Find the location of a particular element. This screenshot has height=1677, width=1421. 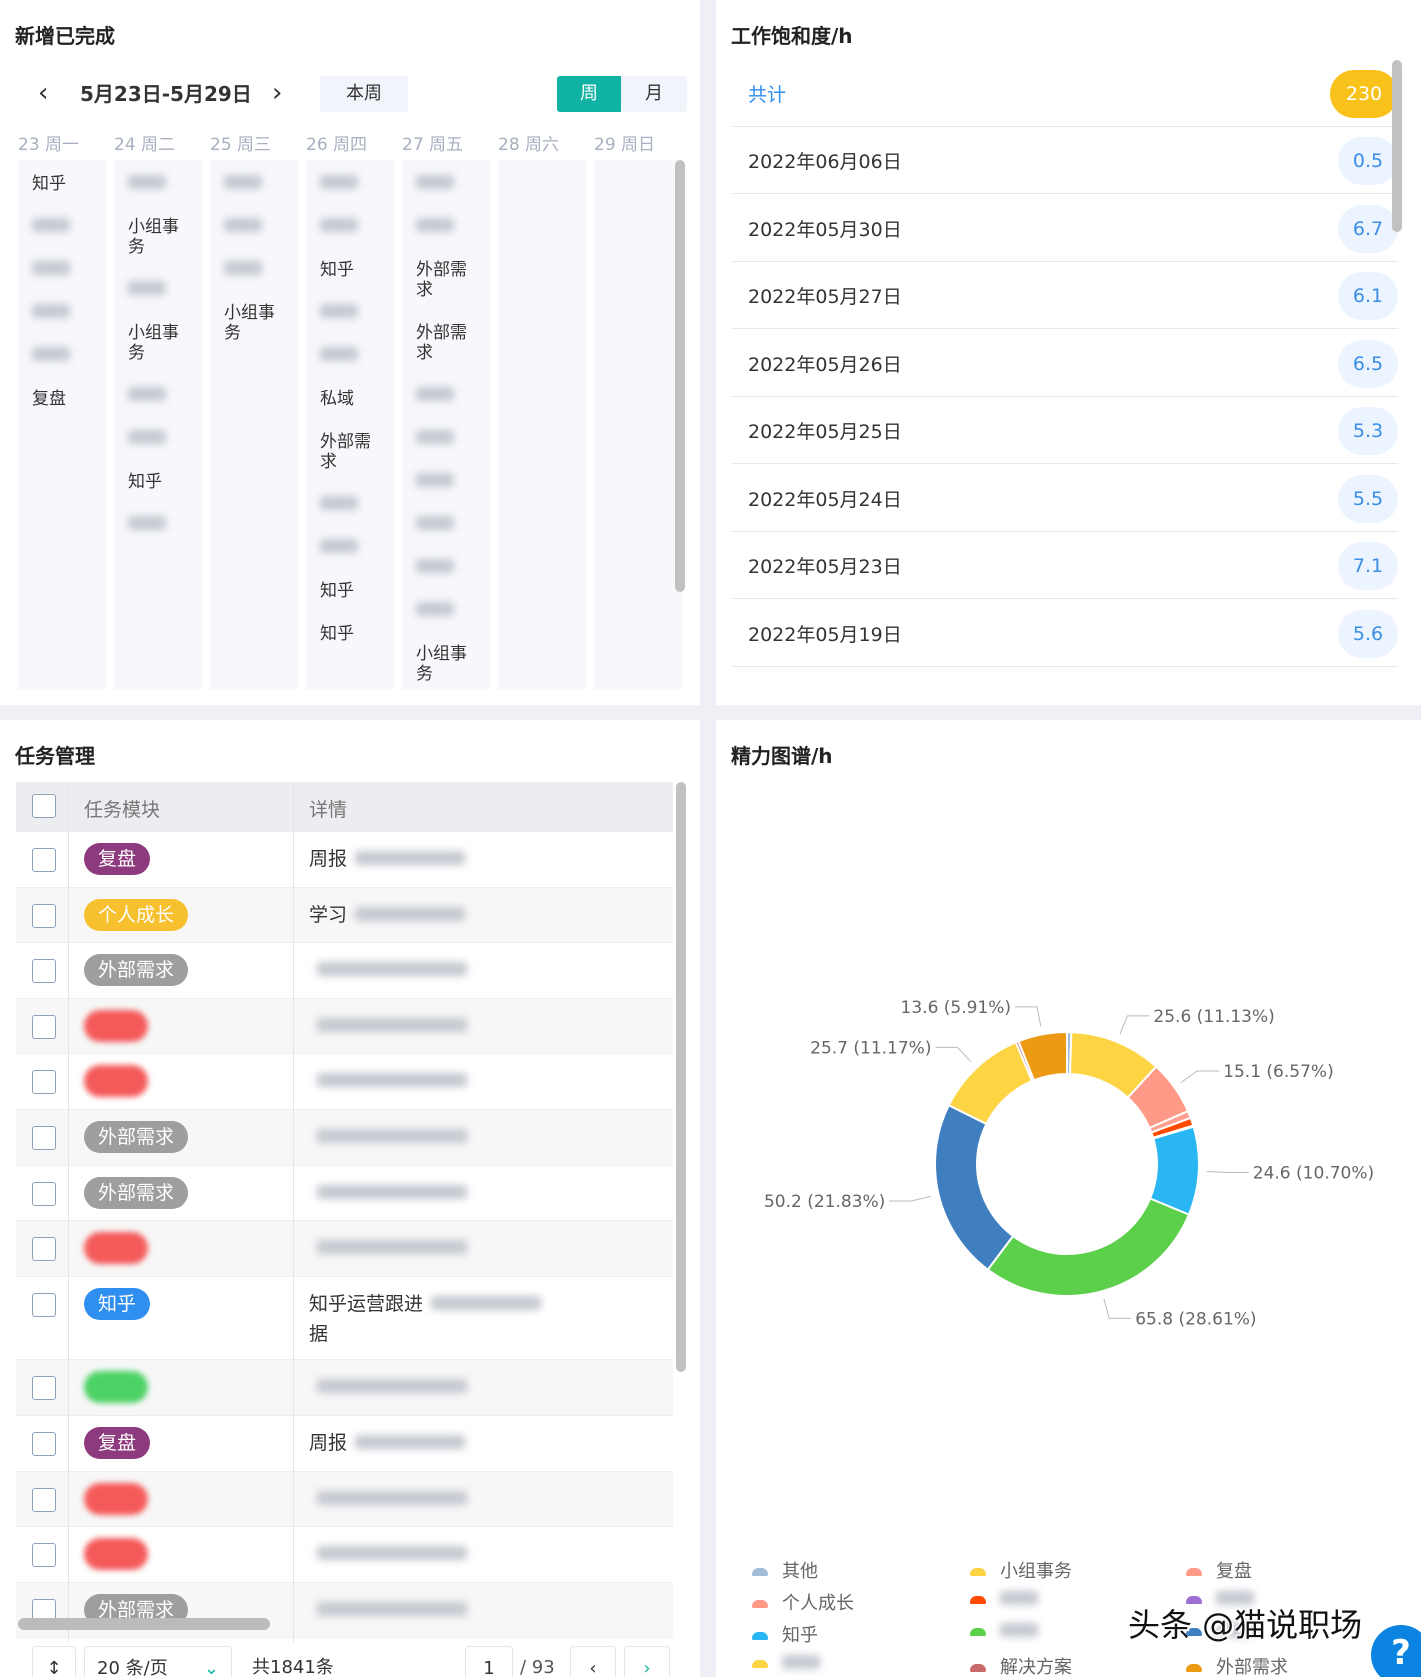

legend-item: 个人成长 is located at coordinates (803, 1602).